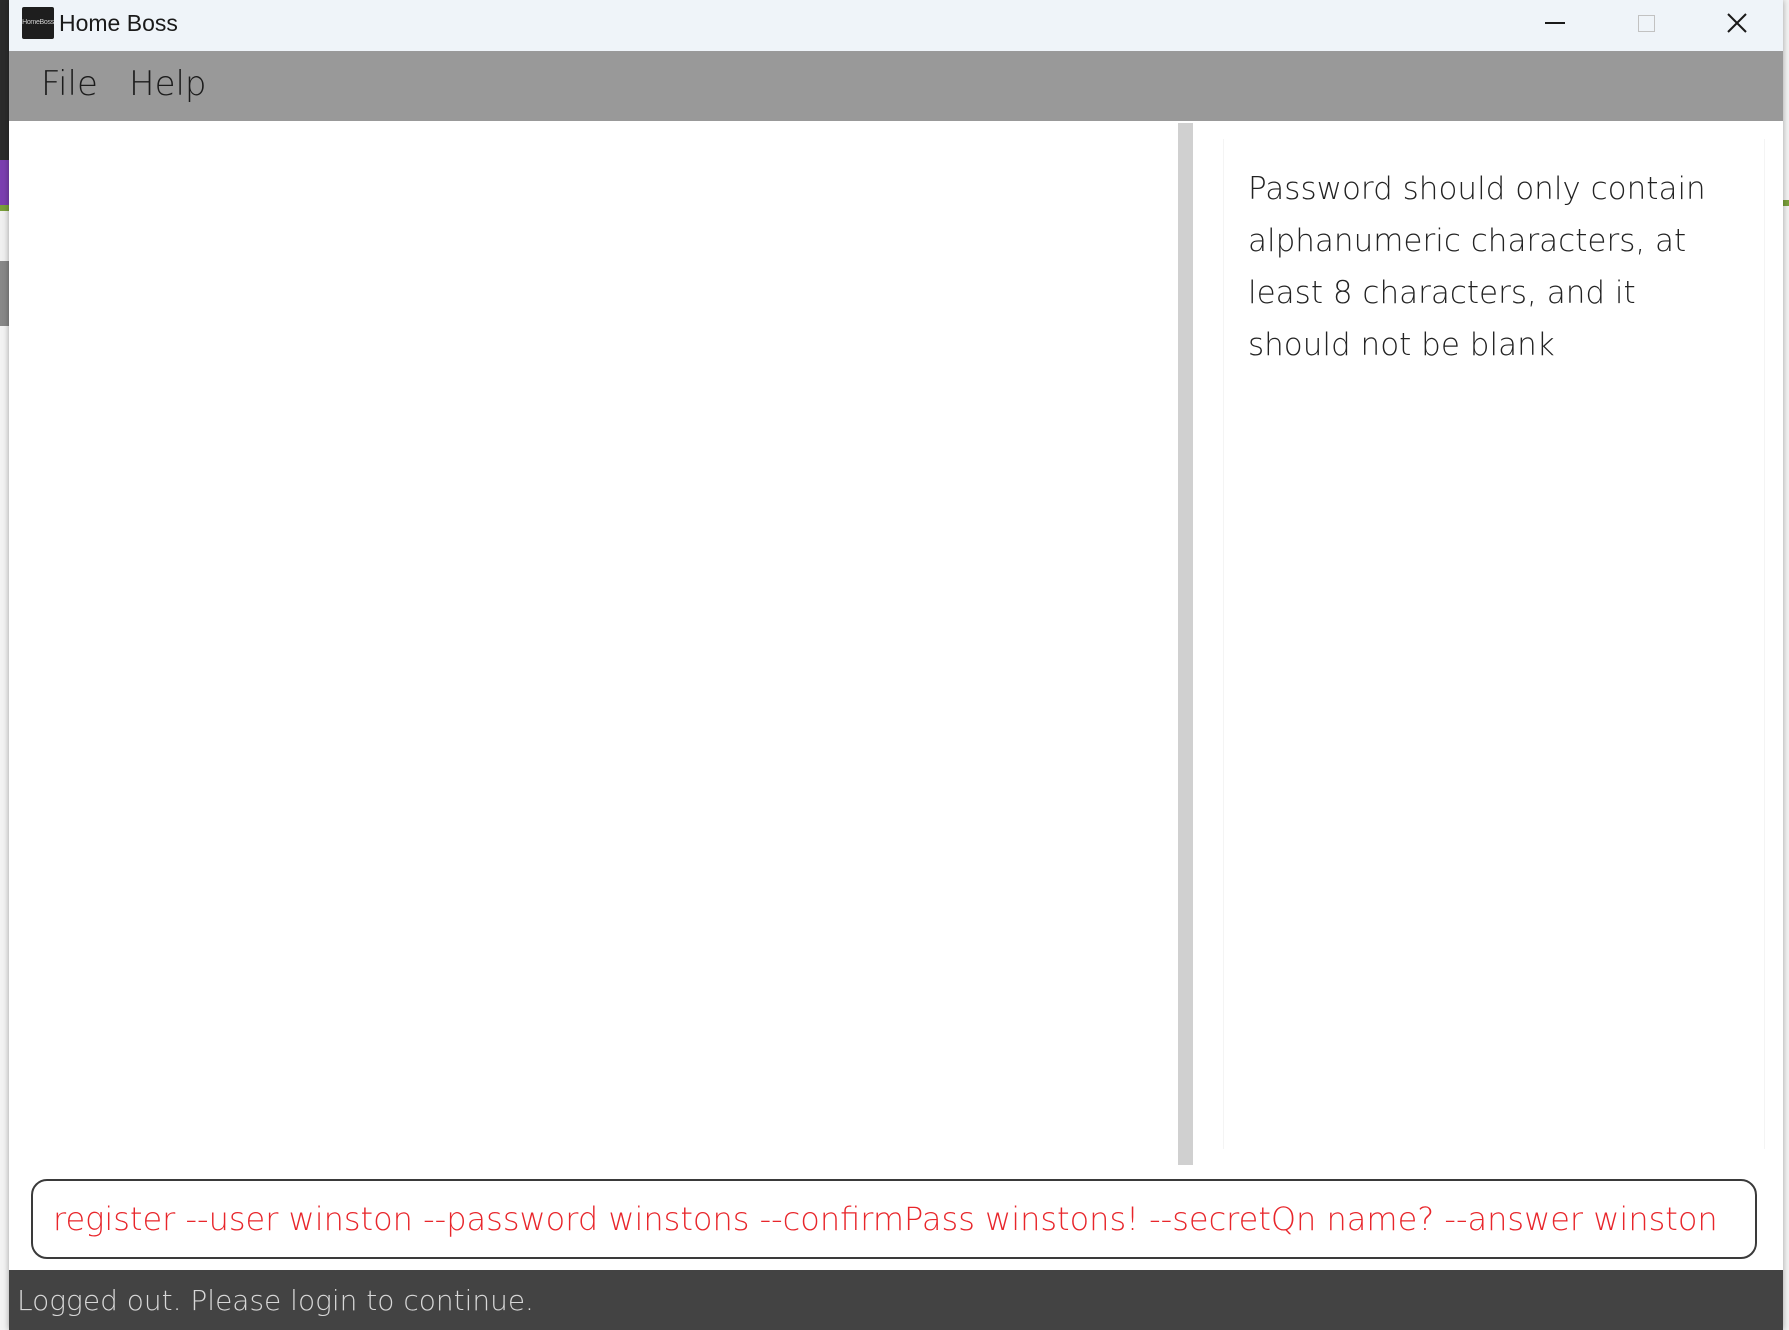  Describe the element at coordinates (69, 84) in the screenshot. I see `menu-file: File` at that location.